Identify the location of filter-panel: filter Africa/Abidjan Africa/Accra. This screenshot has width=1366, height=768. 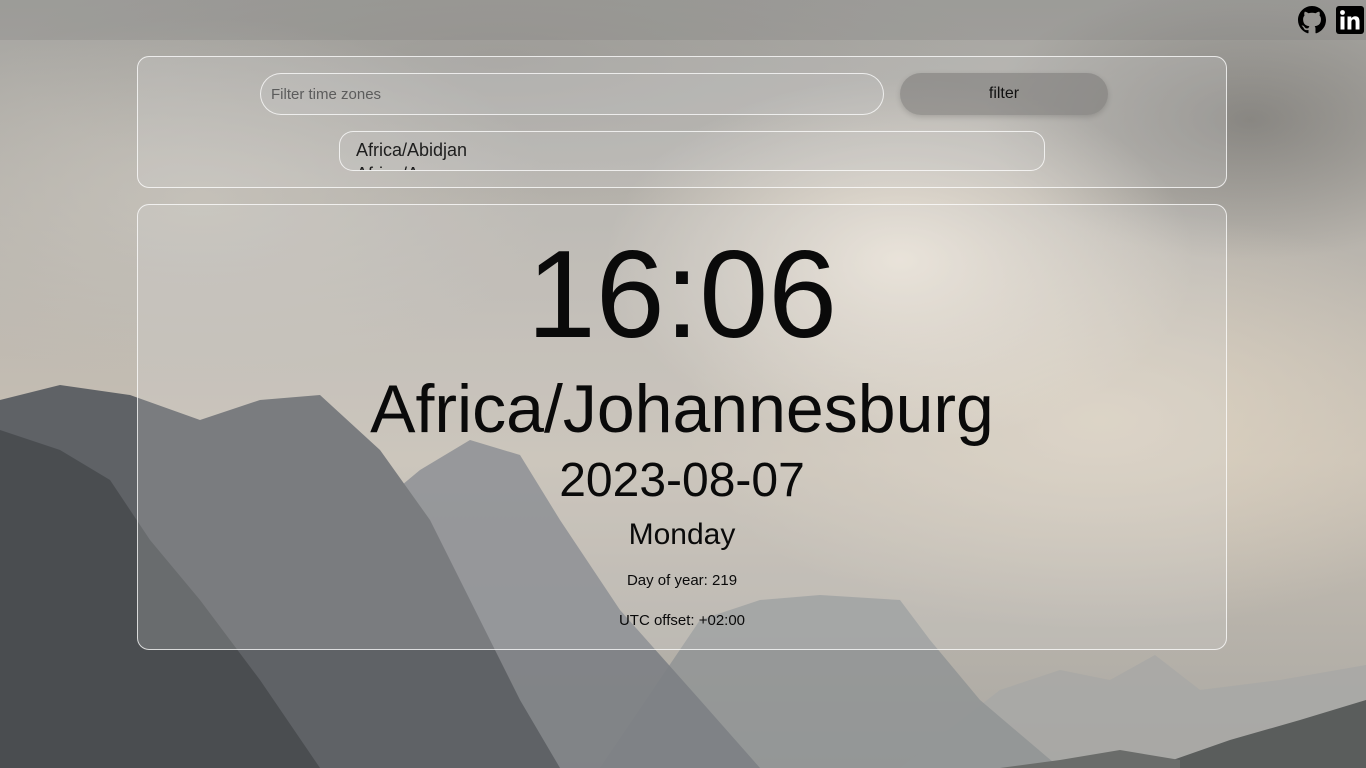
(682, 122).